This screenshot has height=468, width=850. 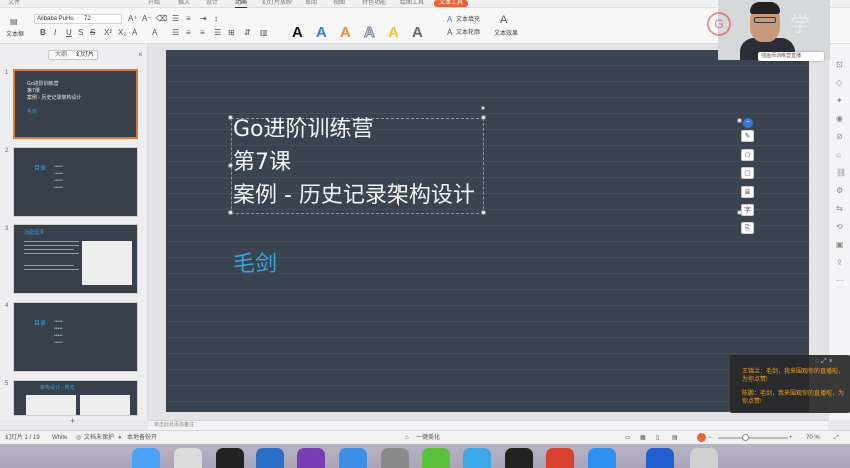 I want to click on doc-protect-status: 文档未保护, so click(x=99, y=438).